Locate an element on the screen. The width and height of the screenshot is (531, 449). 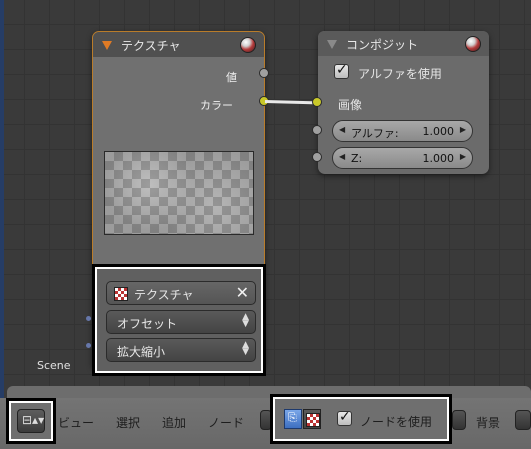
backdrop-toggle is located at coordinates (459, 420).